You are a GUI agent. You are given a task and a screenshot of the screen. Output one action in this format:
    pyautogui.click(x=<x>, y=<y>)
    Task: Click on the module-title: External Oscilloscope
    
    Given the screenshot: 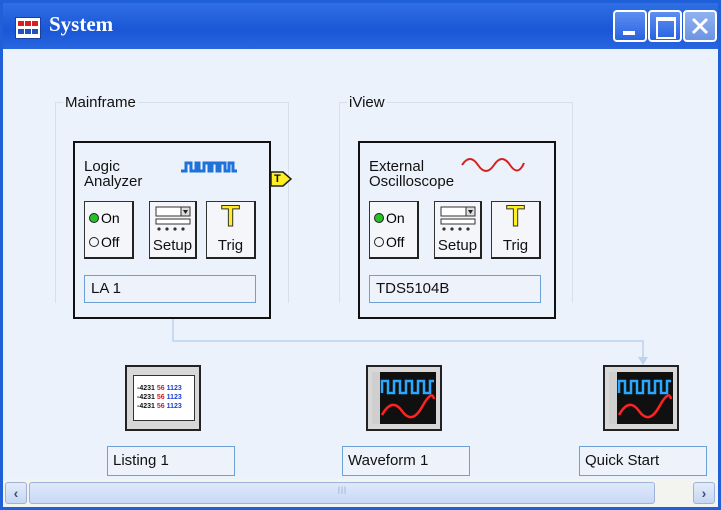 What is the action you would take?
    pyautogui.click(x=411, y=174)
    